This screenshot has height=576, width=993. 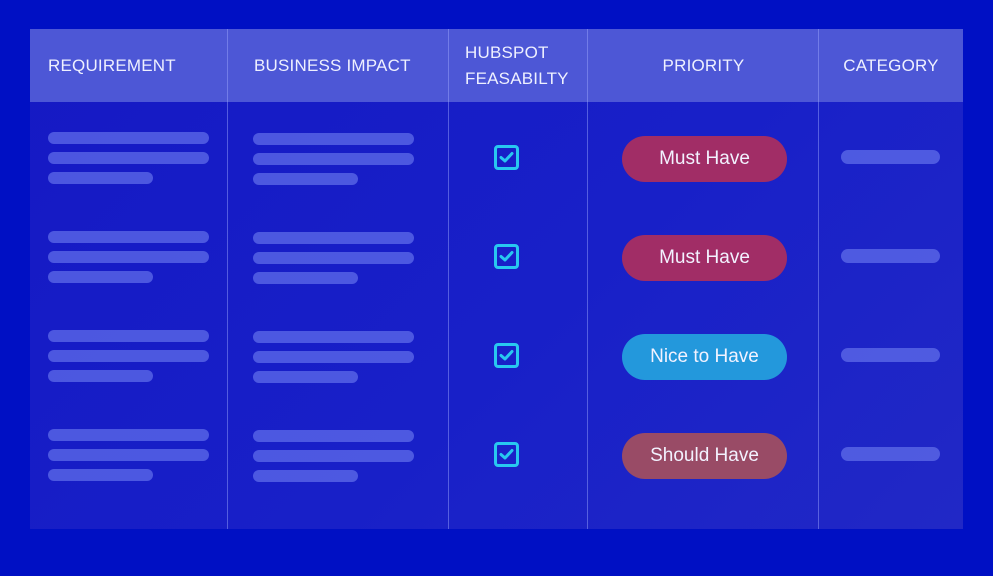 I want to click on priority-label: Should Have, so click(x=704, y=455).